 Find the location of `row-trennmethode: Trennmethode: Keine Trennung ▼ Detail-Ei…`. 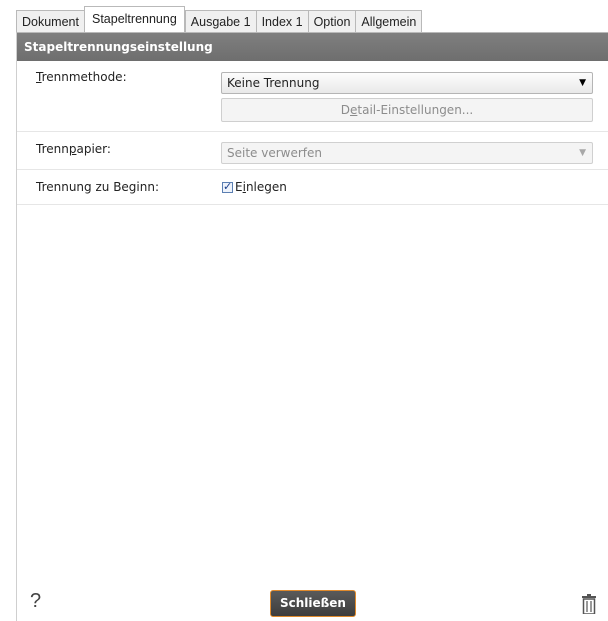

row-trennmethode: Trennmethode: Keine Trennung ▼ Detail-Ei… is located at coordinates (312, 96).